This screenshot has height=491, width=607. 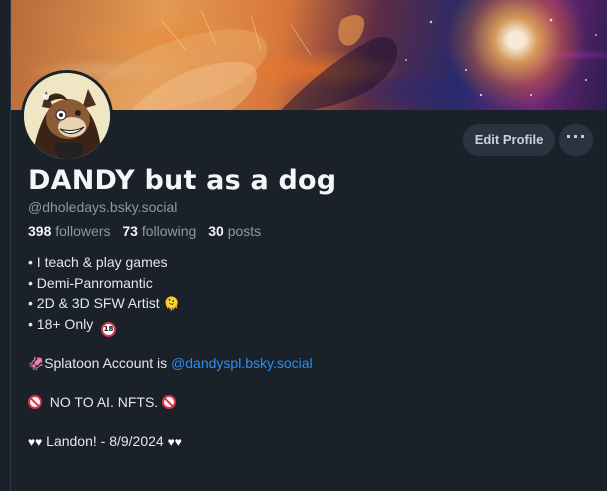 I want to click on following-count: 73, so click(x=130, y=231).